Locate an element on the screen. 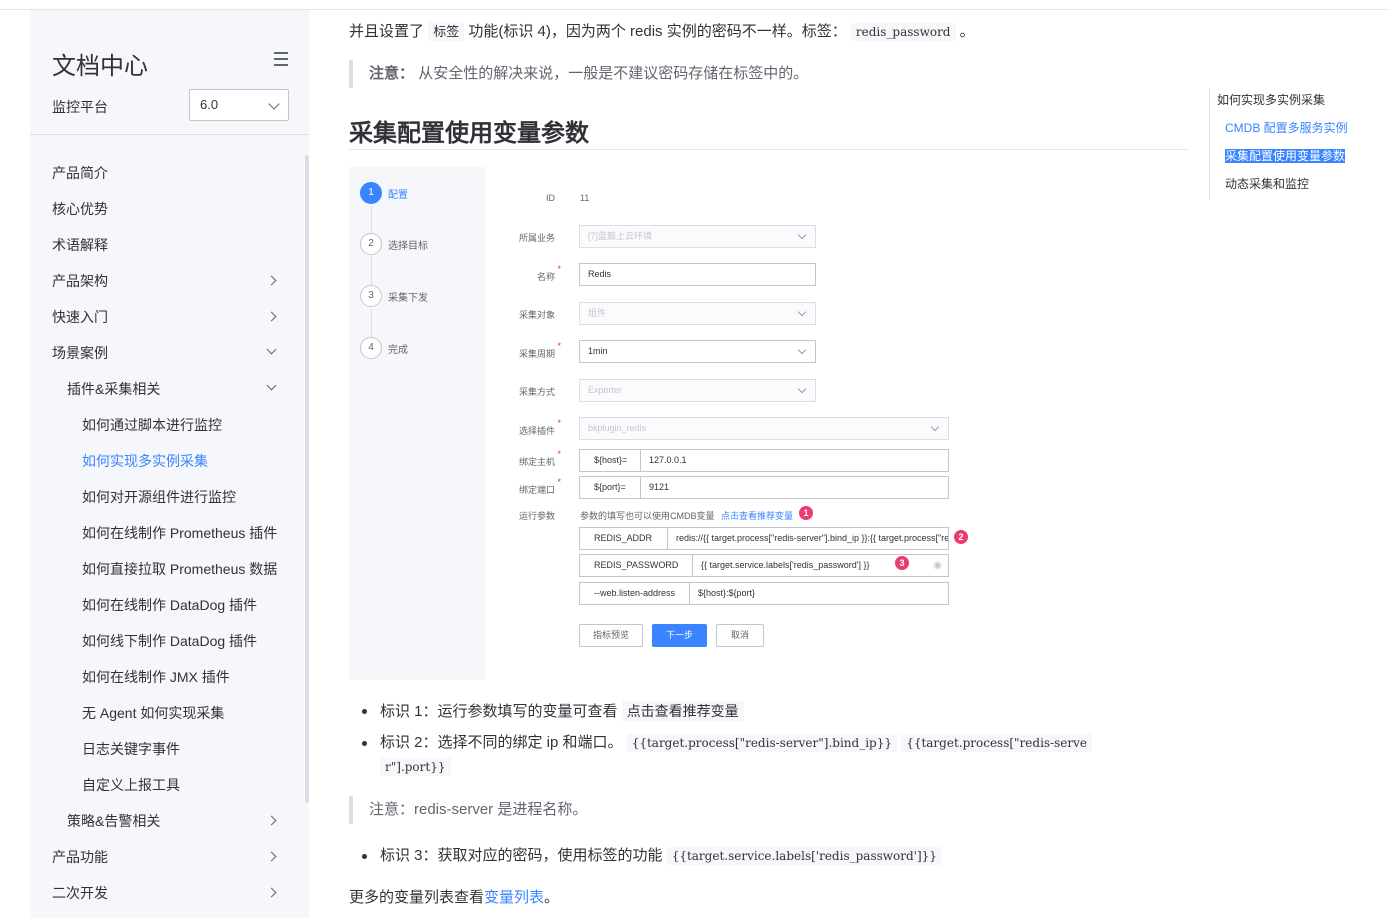 The width and height of the screenshot is (1389, 918). sidebar-item-label: 产品功能 is located at coordinates (80, 857).